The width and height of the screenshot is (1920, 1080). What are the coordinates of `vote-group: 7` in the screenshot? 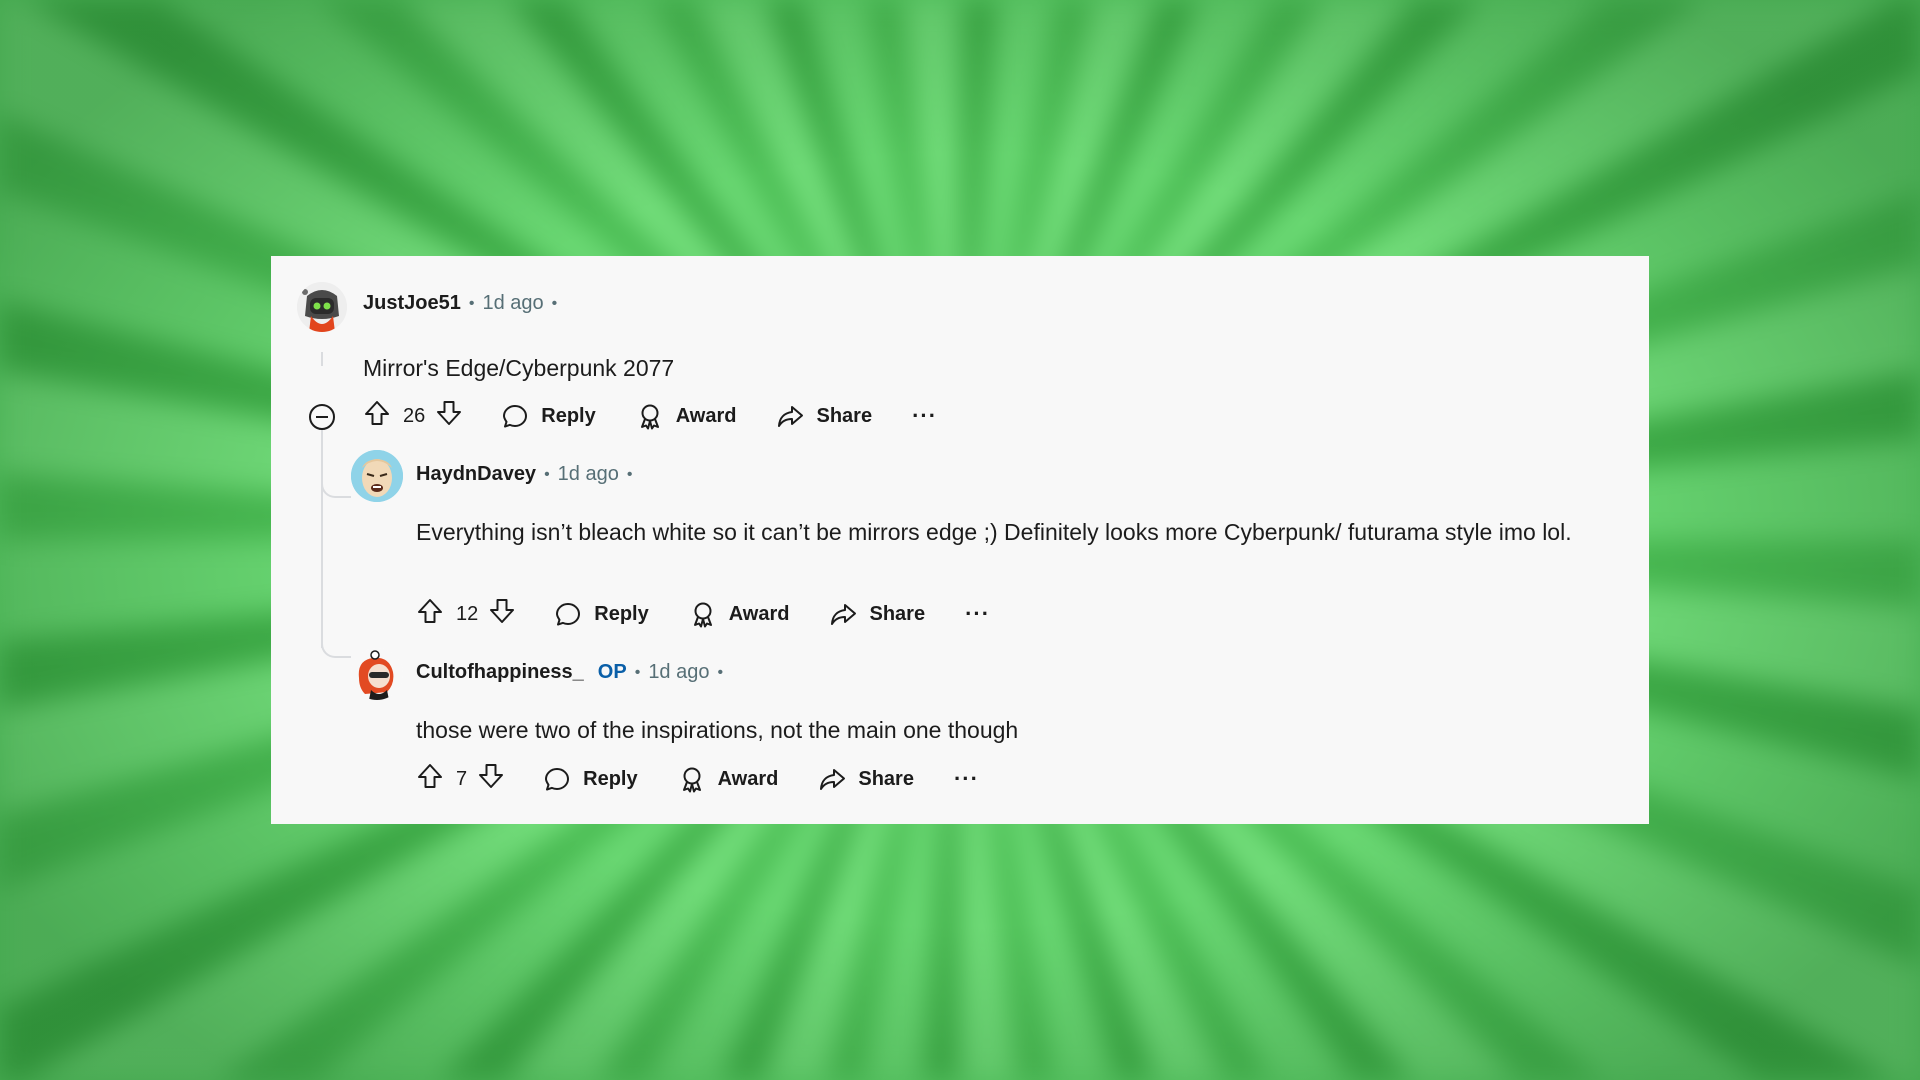 It's located at (460, 779).